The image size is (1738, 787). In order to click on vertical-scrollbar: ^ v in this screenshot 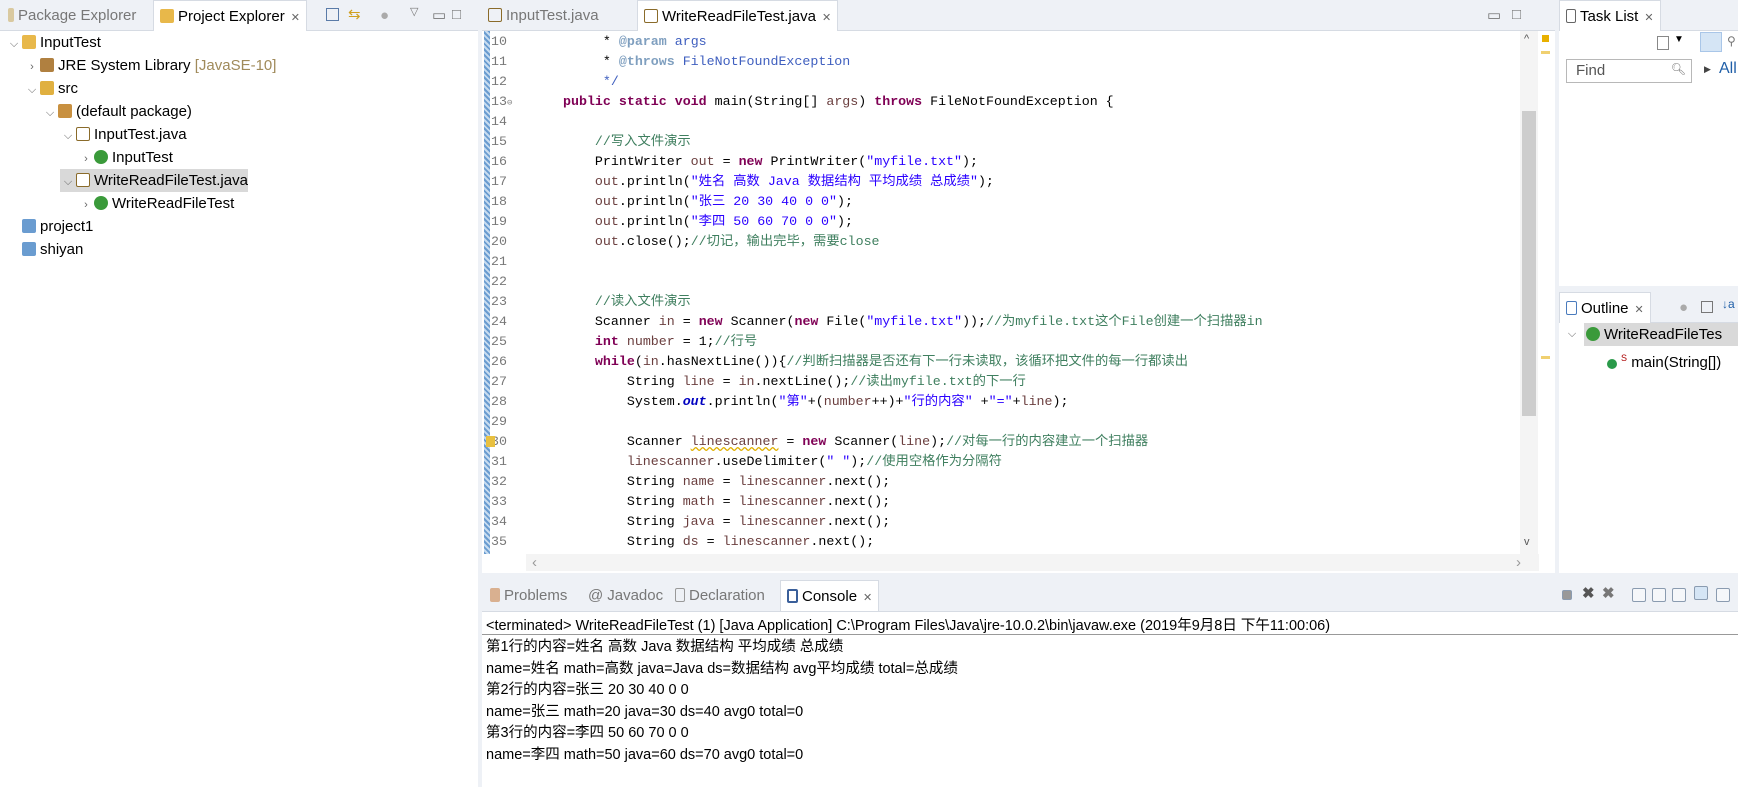, I will do `click(1529, 292)`.